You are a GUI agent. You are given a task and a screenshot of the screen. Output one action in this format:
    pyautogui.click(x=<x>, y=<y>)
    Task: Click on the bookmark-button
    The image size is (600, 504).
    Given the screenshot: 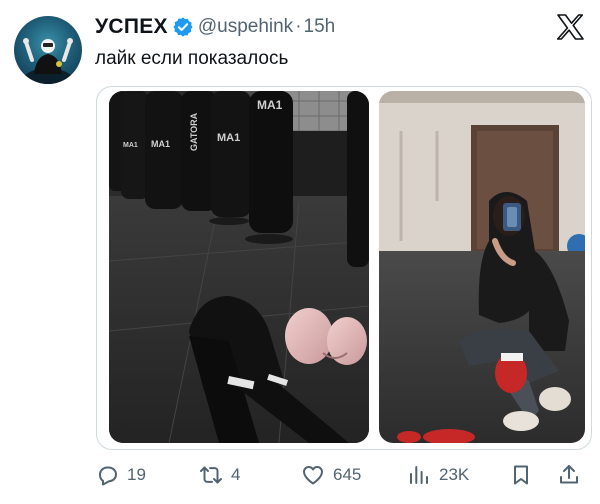 What is the action you would take?
    pyautogui.click(x=525, y=475)
    